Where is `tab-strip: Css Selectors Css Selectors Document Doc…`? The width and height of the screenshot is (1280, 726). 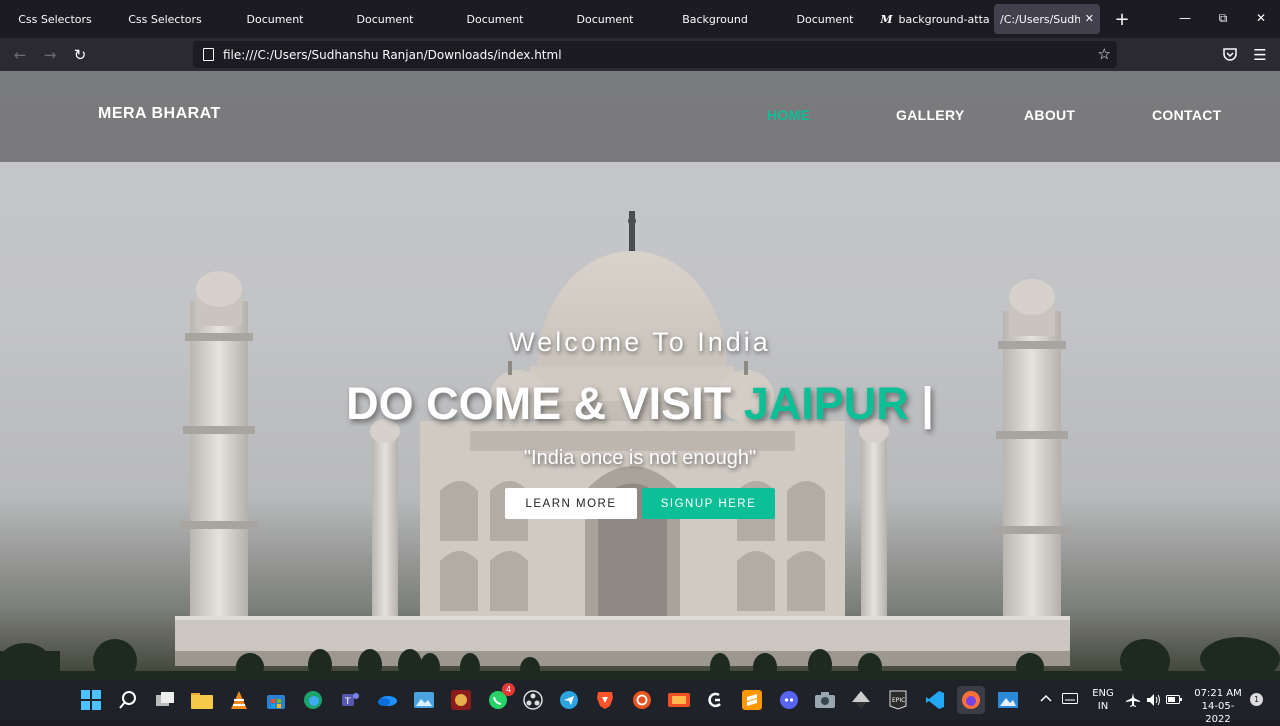
tab-strip: Css Selectors Css Selectors Document Doc… is located at coordinates (640, 19).